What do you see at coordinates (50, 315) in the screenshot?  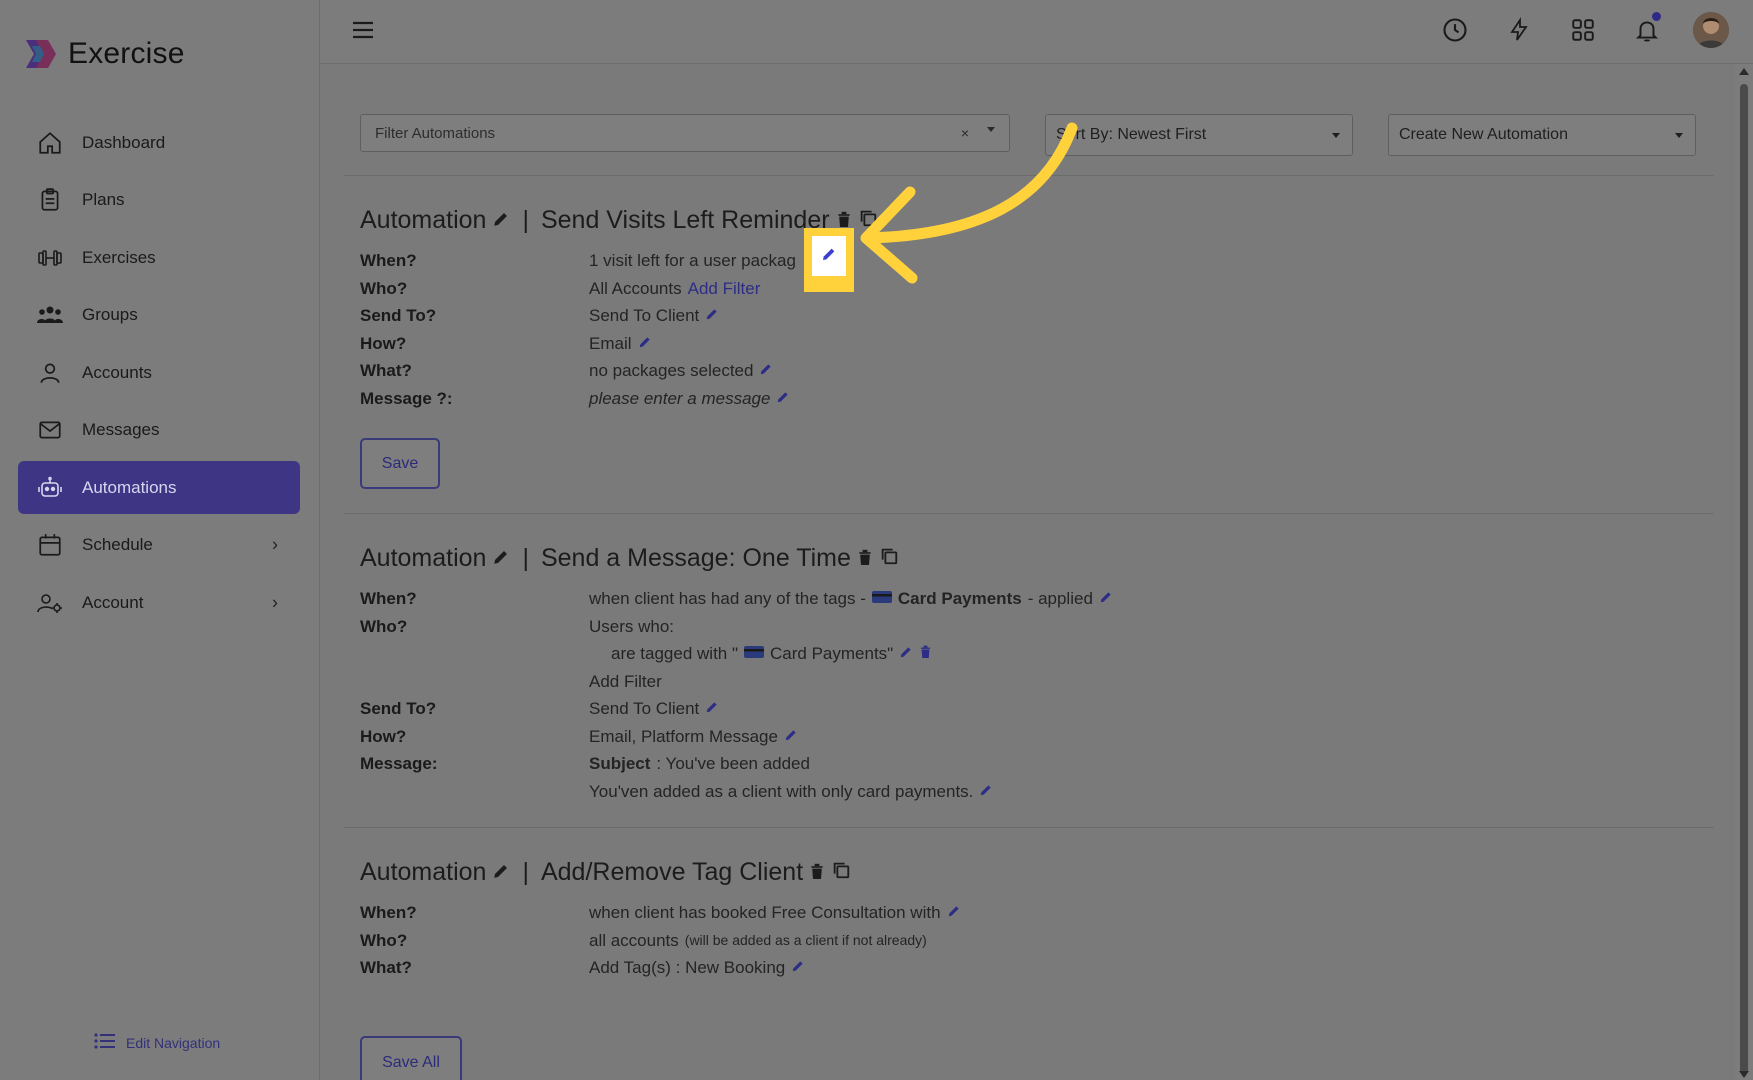 I see `users-icon` at bounding box center [50, 315].